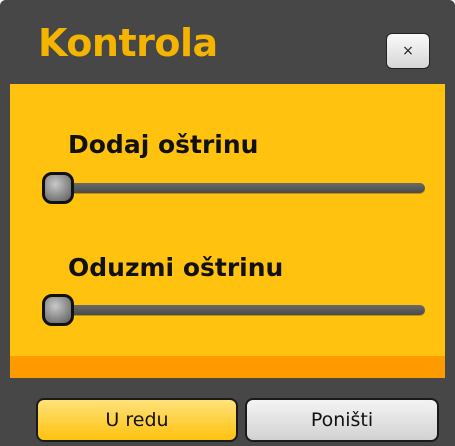 This screenshot has height=446, width=455. I want to click on close-button: ×, so click(408, 51).